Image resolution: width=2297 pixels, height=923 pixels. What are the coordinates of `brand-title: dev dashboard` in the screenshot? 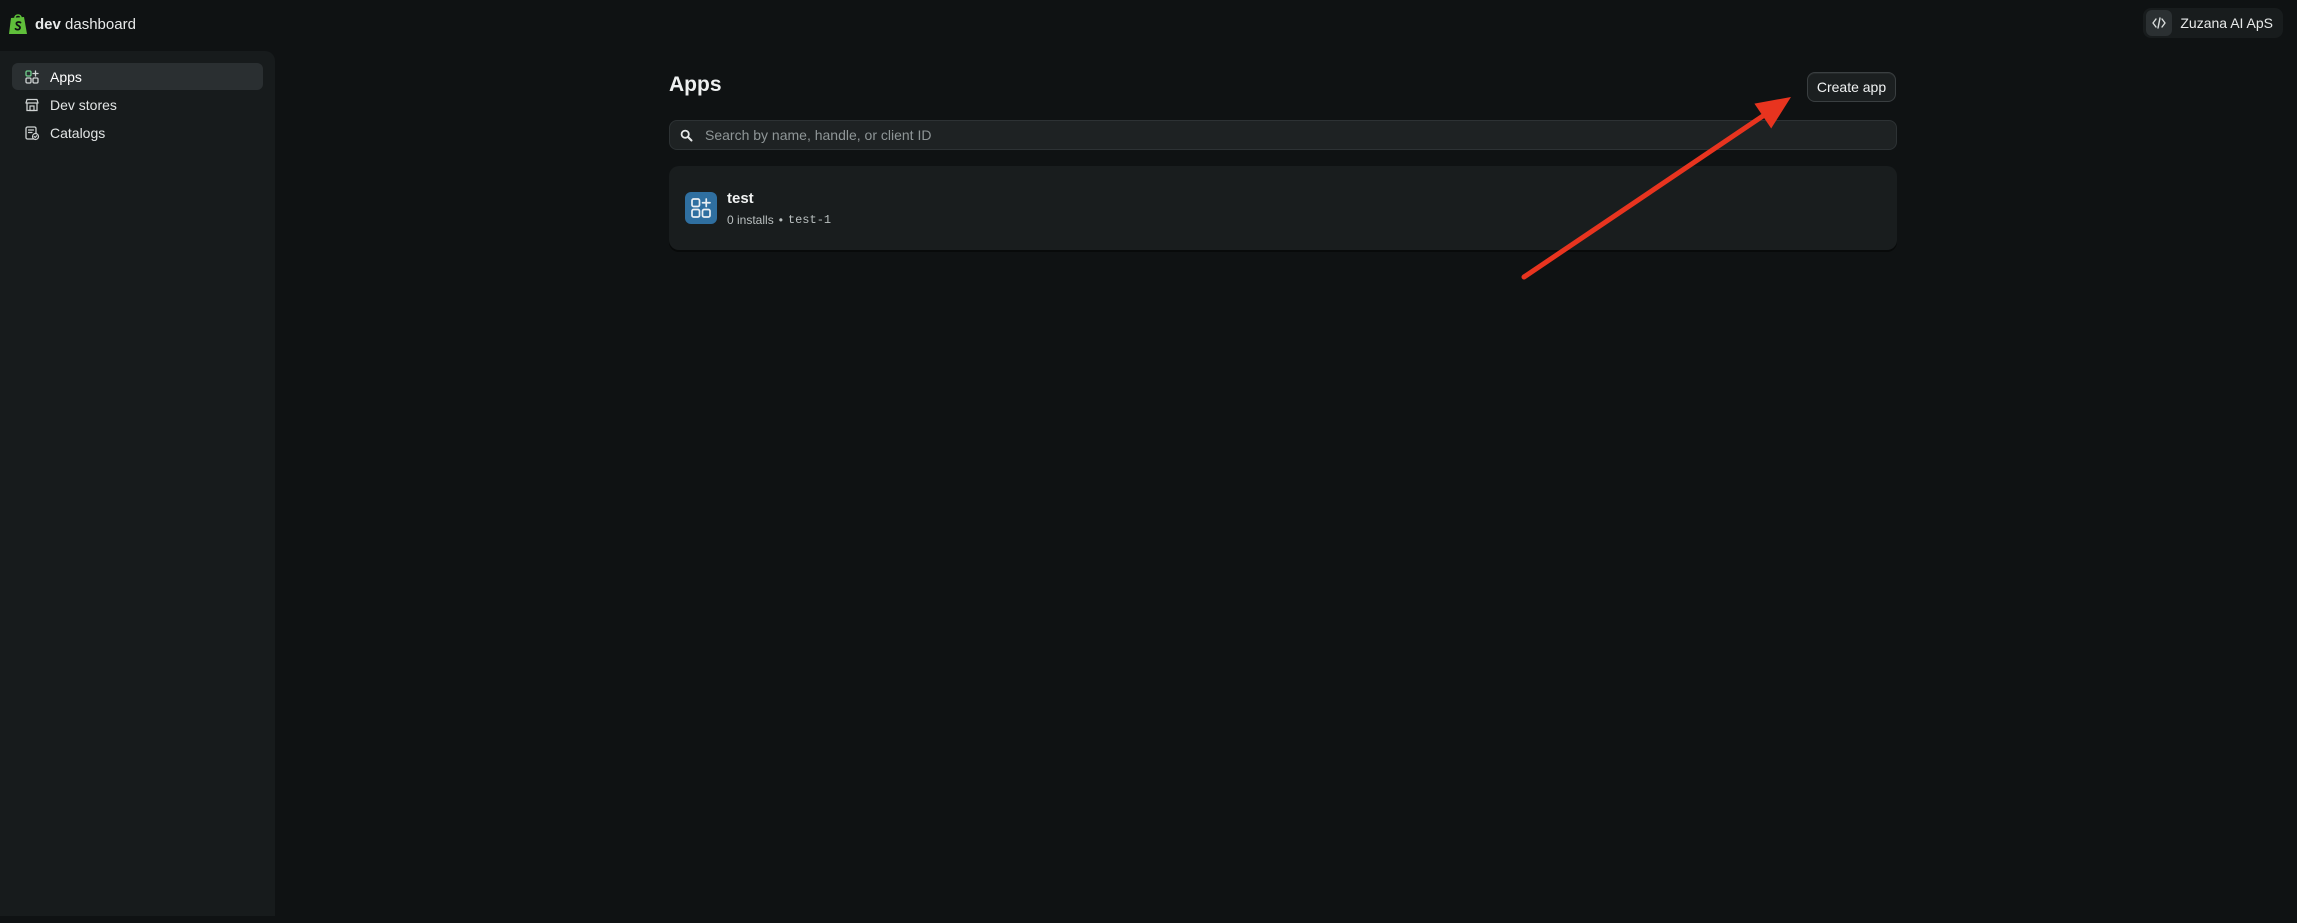 It's located at (85, 24).